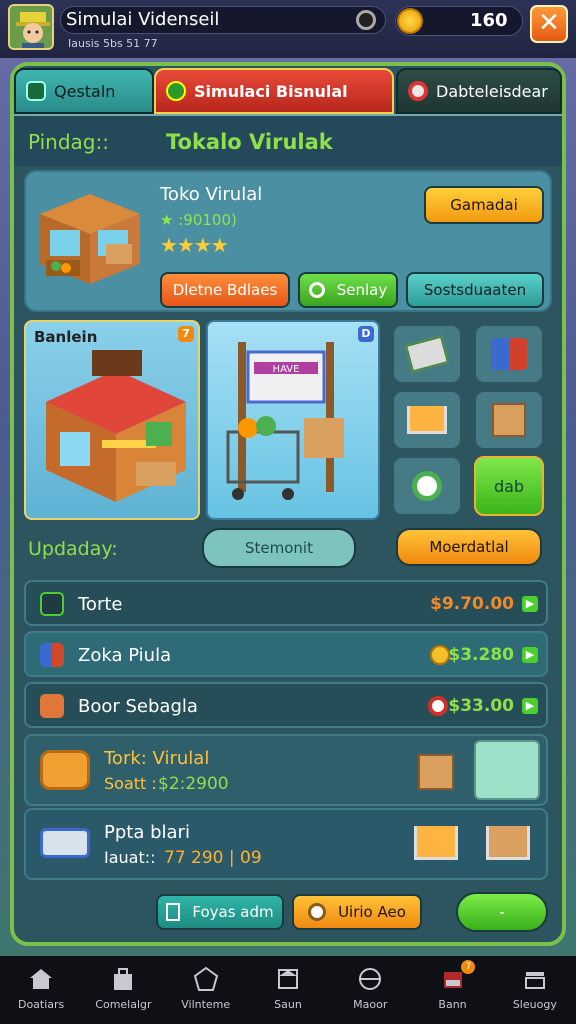  I want to click on door-icon, so click(173, 912).